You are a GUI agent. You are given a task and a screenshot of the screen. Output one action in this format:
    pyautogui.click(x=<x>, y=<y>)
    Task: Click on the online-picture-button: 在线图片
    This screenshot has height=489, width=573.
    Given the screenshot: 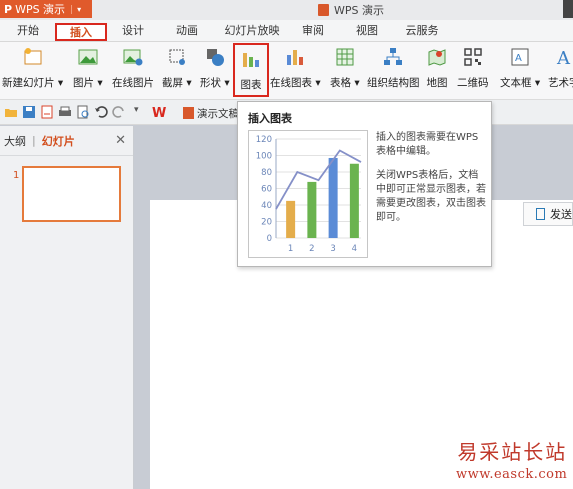 What is the action you would take?
    pyautogui.click(x=133, y=68)
    